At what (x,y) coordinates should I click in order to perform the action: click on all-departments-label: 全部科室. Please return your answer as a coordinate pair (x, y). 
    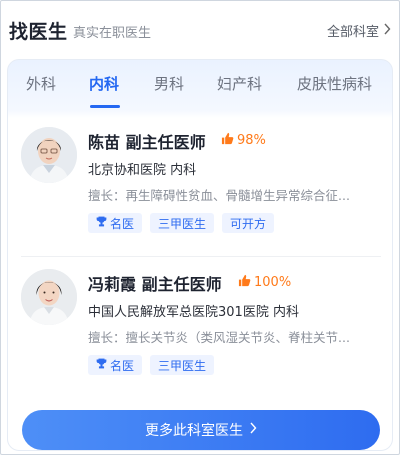
    Looking at the image, I should click on (352, 32).